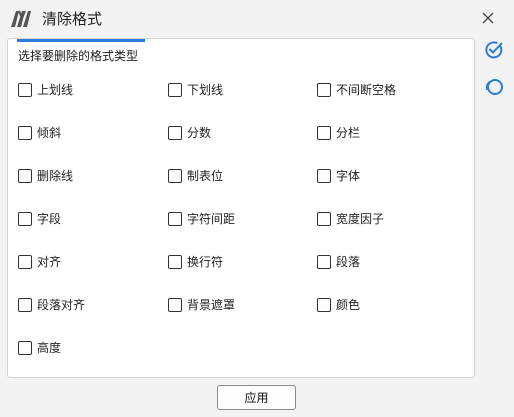  I want to click on option-label: 字段, so click(49, 219).